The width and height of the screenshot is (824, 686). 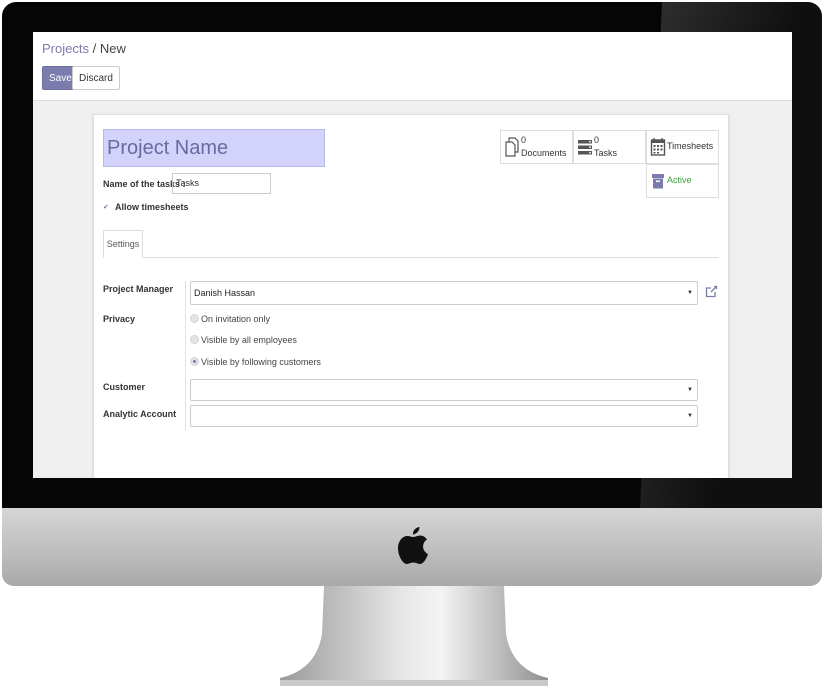 What do you see at coordinates (414, 636) in the screenshot?
I see `monitor-stand` at bounding box center [414, 636].